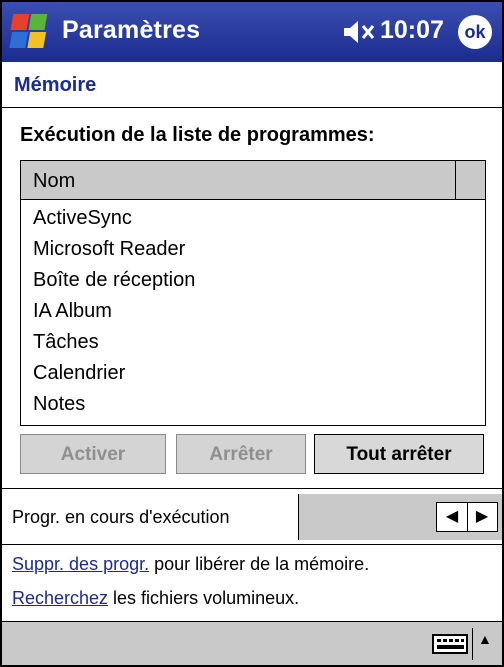 The image size is (504, 667). Describe the element at coordinates (485, 639) in the screenshot. I see `arrow-up-icon: ▲` at that location.